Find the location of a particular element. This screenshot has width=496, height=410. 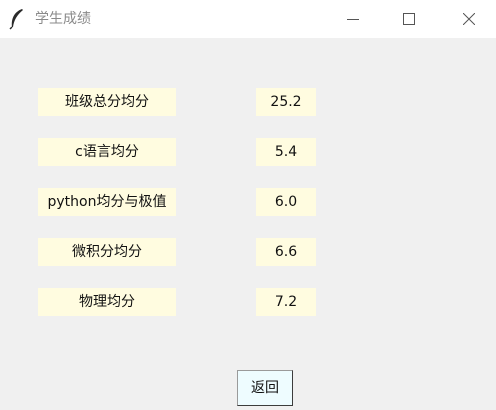

close-icon is located at coordinates (469, 19).